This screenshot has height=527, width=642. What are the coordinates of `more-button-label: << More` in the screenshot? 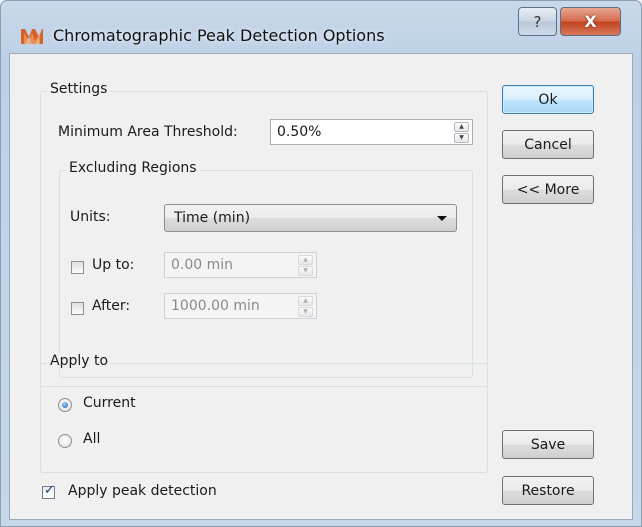 It's located at (548, 189).